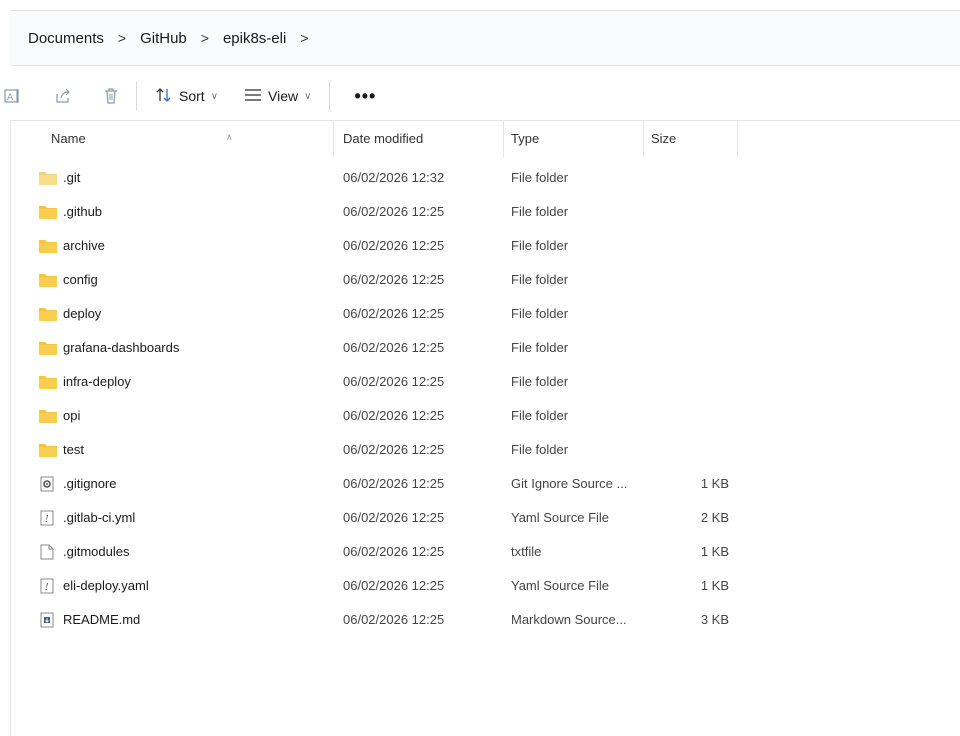 Image resolution: width=960 pixels, height=736 pixels. I want to click on column-header-name-label: Name, so click(68, 138).